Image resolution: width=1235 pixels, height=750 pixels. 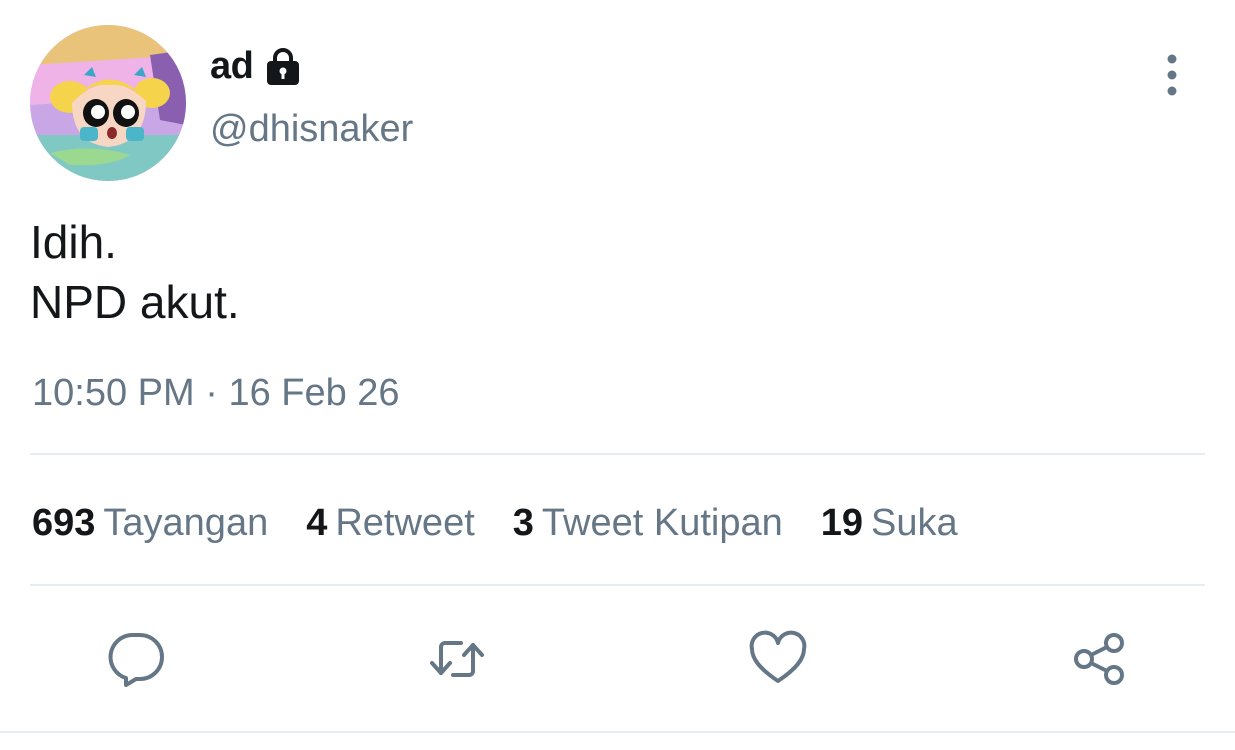 What do you see at coordinates (256, 66) in the screenshot?
I see `author-name-row: ad` at bounding box center [256, 66].